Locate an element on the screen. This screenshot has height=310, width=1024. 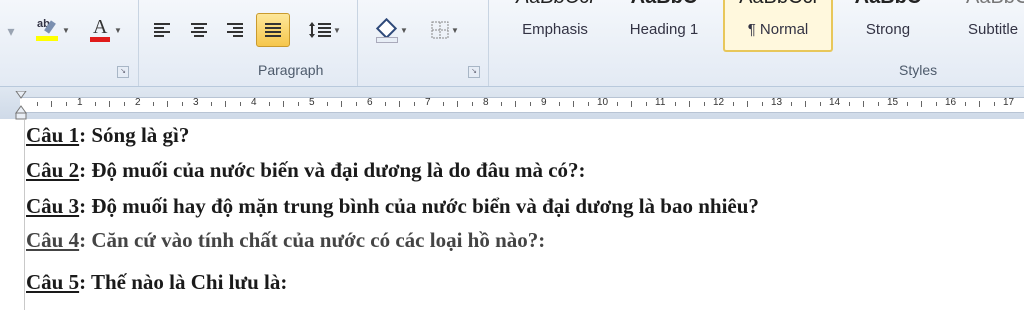
ruler-strip is located at coordinates (522, 105).